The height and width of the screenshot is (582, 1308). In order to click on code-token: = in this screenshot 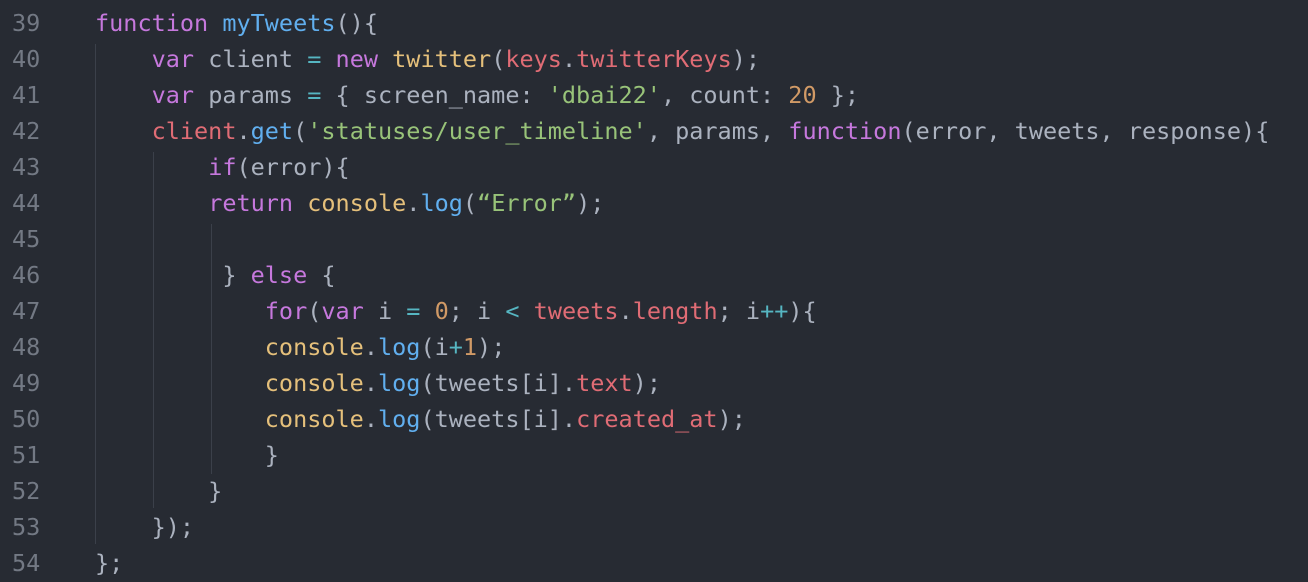, I will do `click(314, 95)`.